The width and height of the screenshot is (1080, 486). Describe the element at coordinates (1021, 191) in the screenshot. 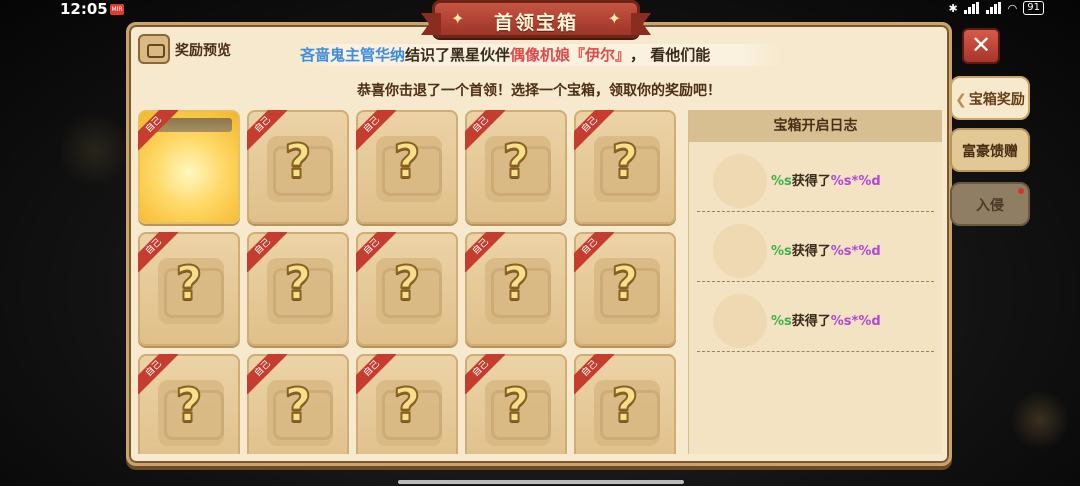

I see `notification-dot` at that location.